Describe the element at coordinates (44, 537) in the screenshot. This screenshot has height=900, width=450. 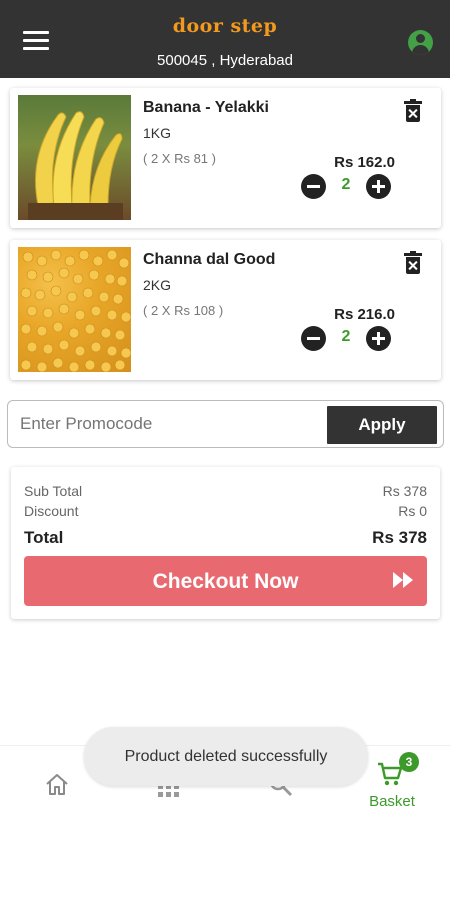
I see `total-label: Total` at that location.